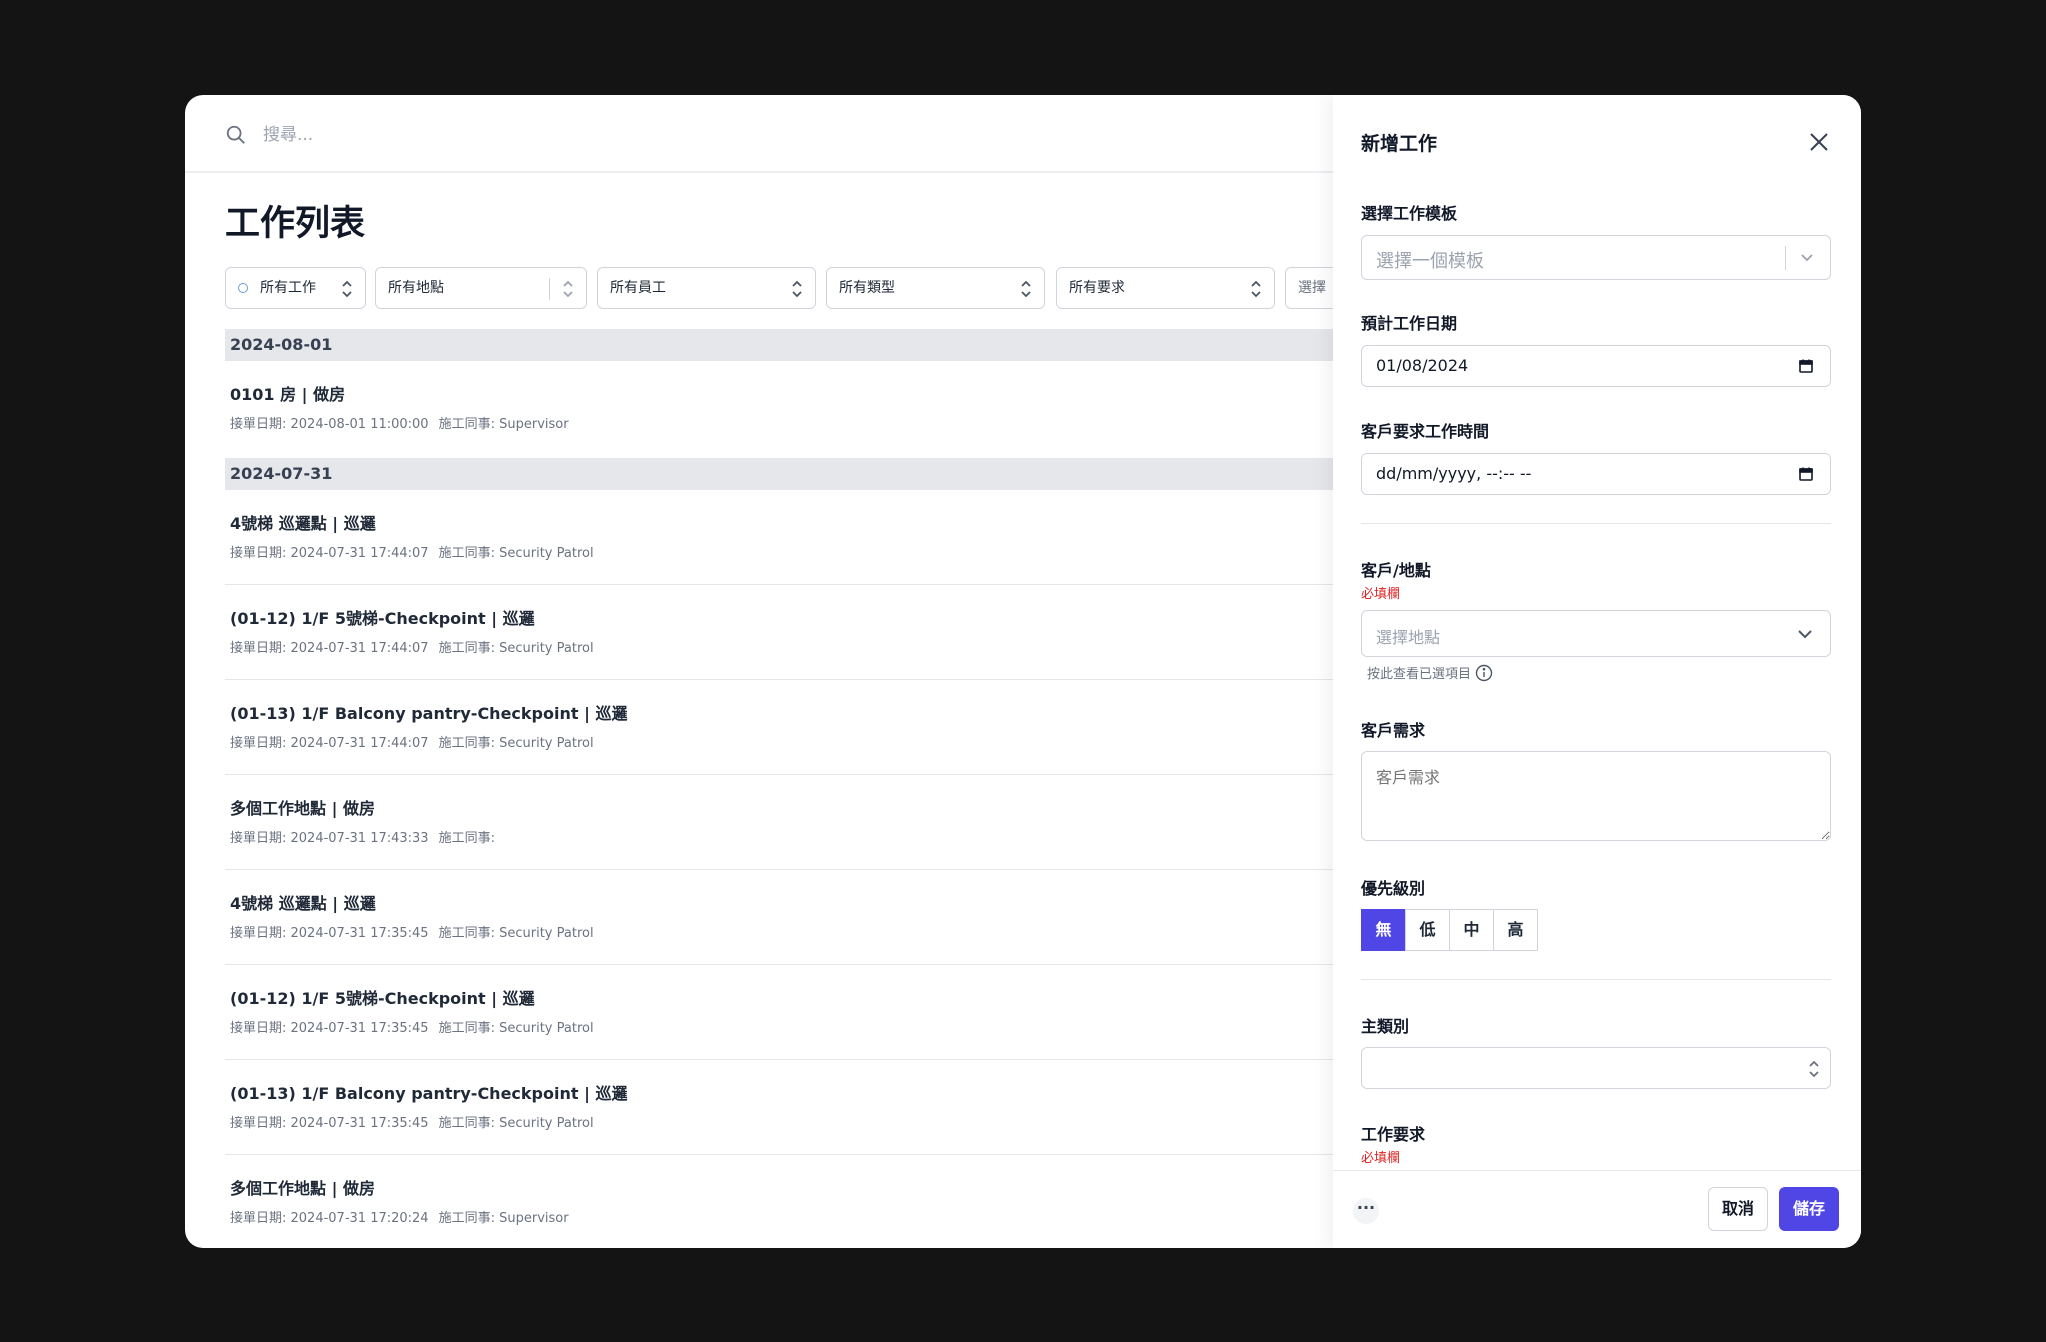 The height and width of the screenshot is (1342, 2046). I want to click on filter-status-select: 所有工作, so click(295, 288).